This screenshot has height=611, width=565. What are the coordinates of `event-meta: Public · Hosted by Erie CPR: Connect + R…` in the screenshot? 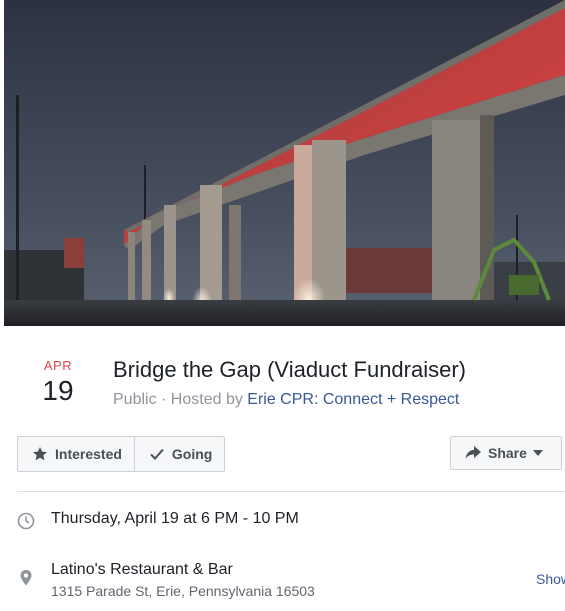 It's located at (286, 400).